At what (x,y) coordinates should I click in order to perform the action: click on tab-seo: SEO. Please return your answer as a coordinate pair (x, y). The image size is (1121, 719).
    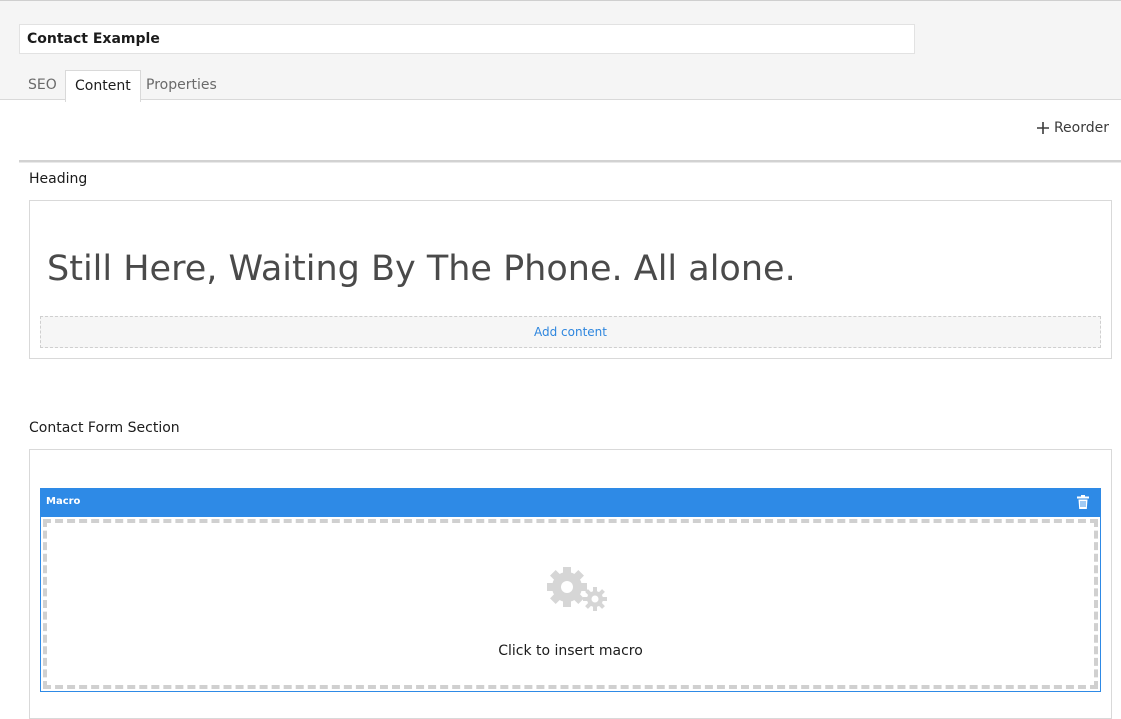
    Looking at the image, I should click on (42, 85).